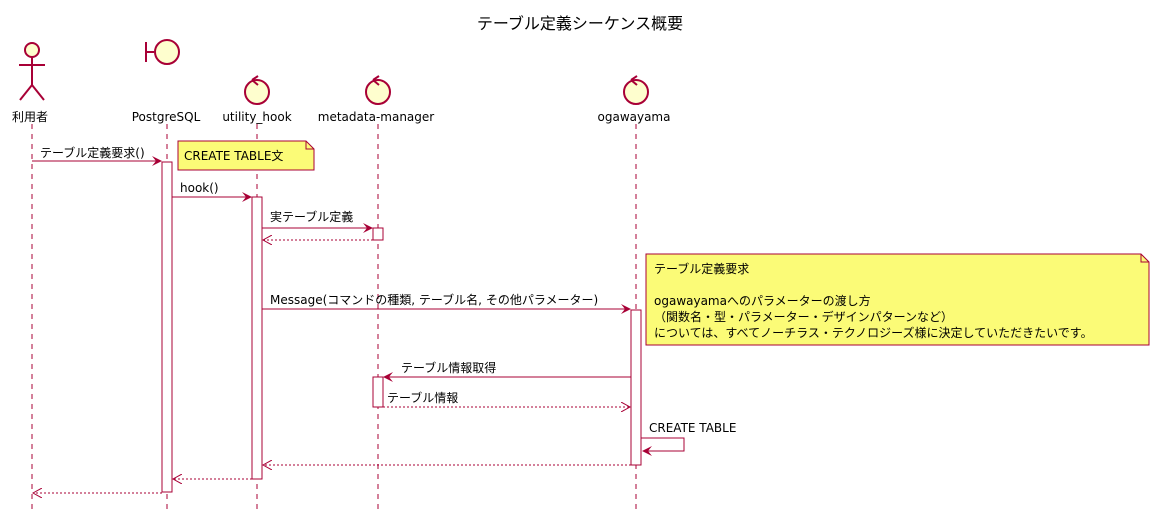 The height and width of the screenshot is (522, 1160). I want to click on message-label: テーブル情報, so click(422, 397).